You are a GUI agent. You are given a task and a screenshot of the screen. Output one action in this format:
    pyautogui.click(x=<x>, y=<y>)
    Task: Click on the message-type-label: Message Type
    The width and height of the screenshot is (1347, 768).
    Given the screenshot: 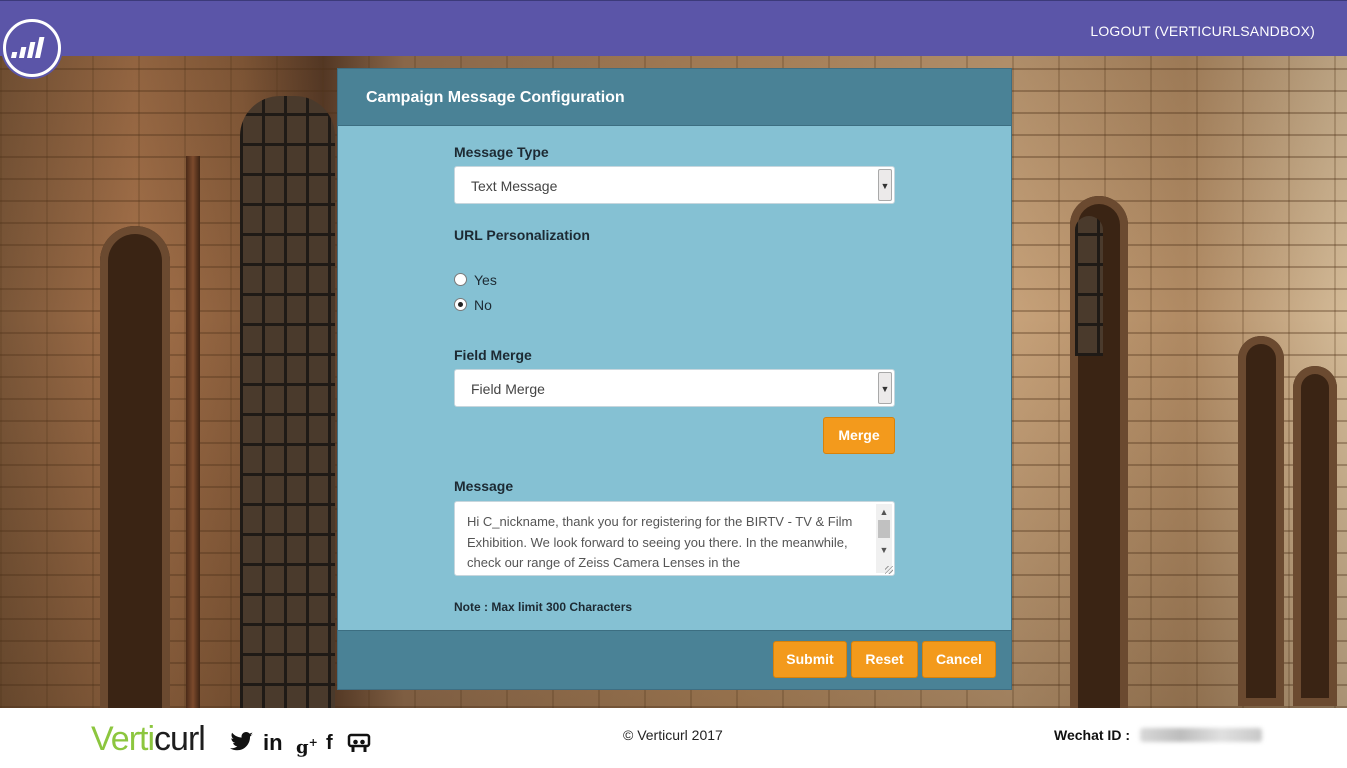 What is the action you would take?
    pyautogui.click(x=501, y=152)
    